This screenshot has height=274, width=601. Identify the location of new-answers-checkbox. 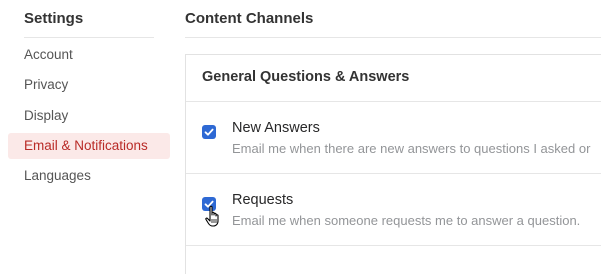
(209, 132).